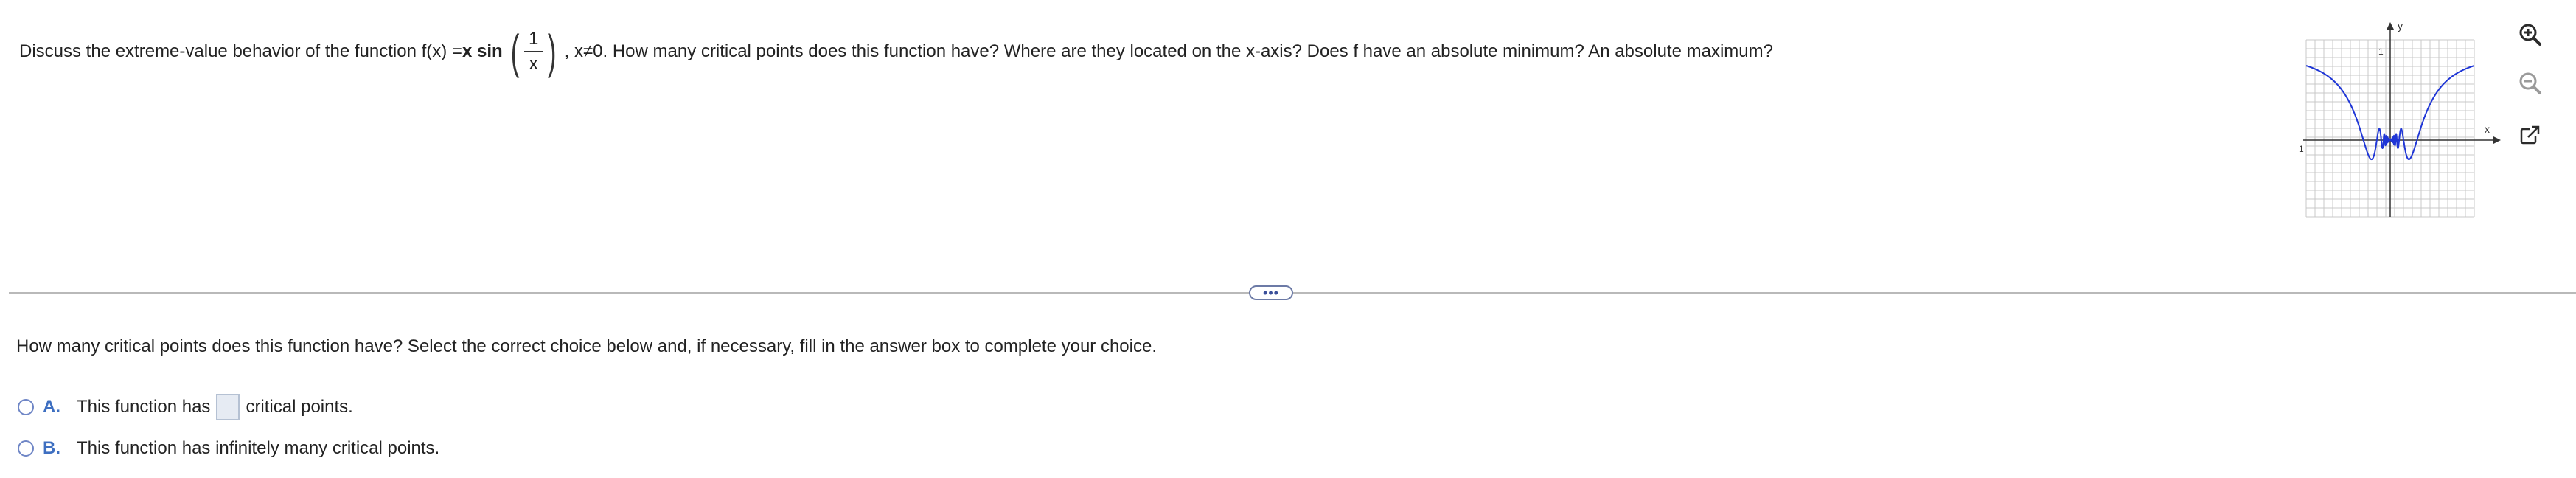 This screenshot has height=478, width=2576. I want to click on handle-dots: •••, so click(1271, 292).